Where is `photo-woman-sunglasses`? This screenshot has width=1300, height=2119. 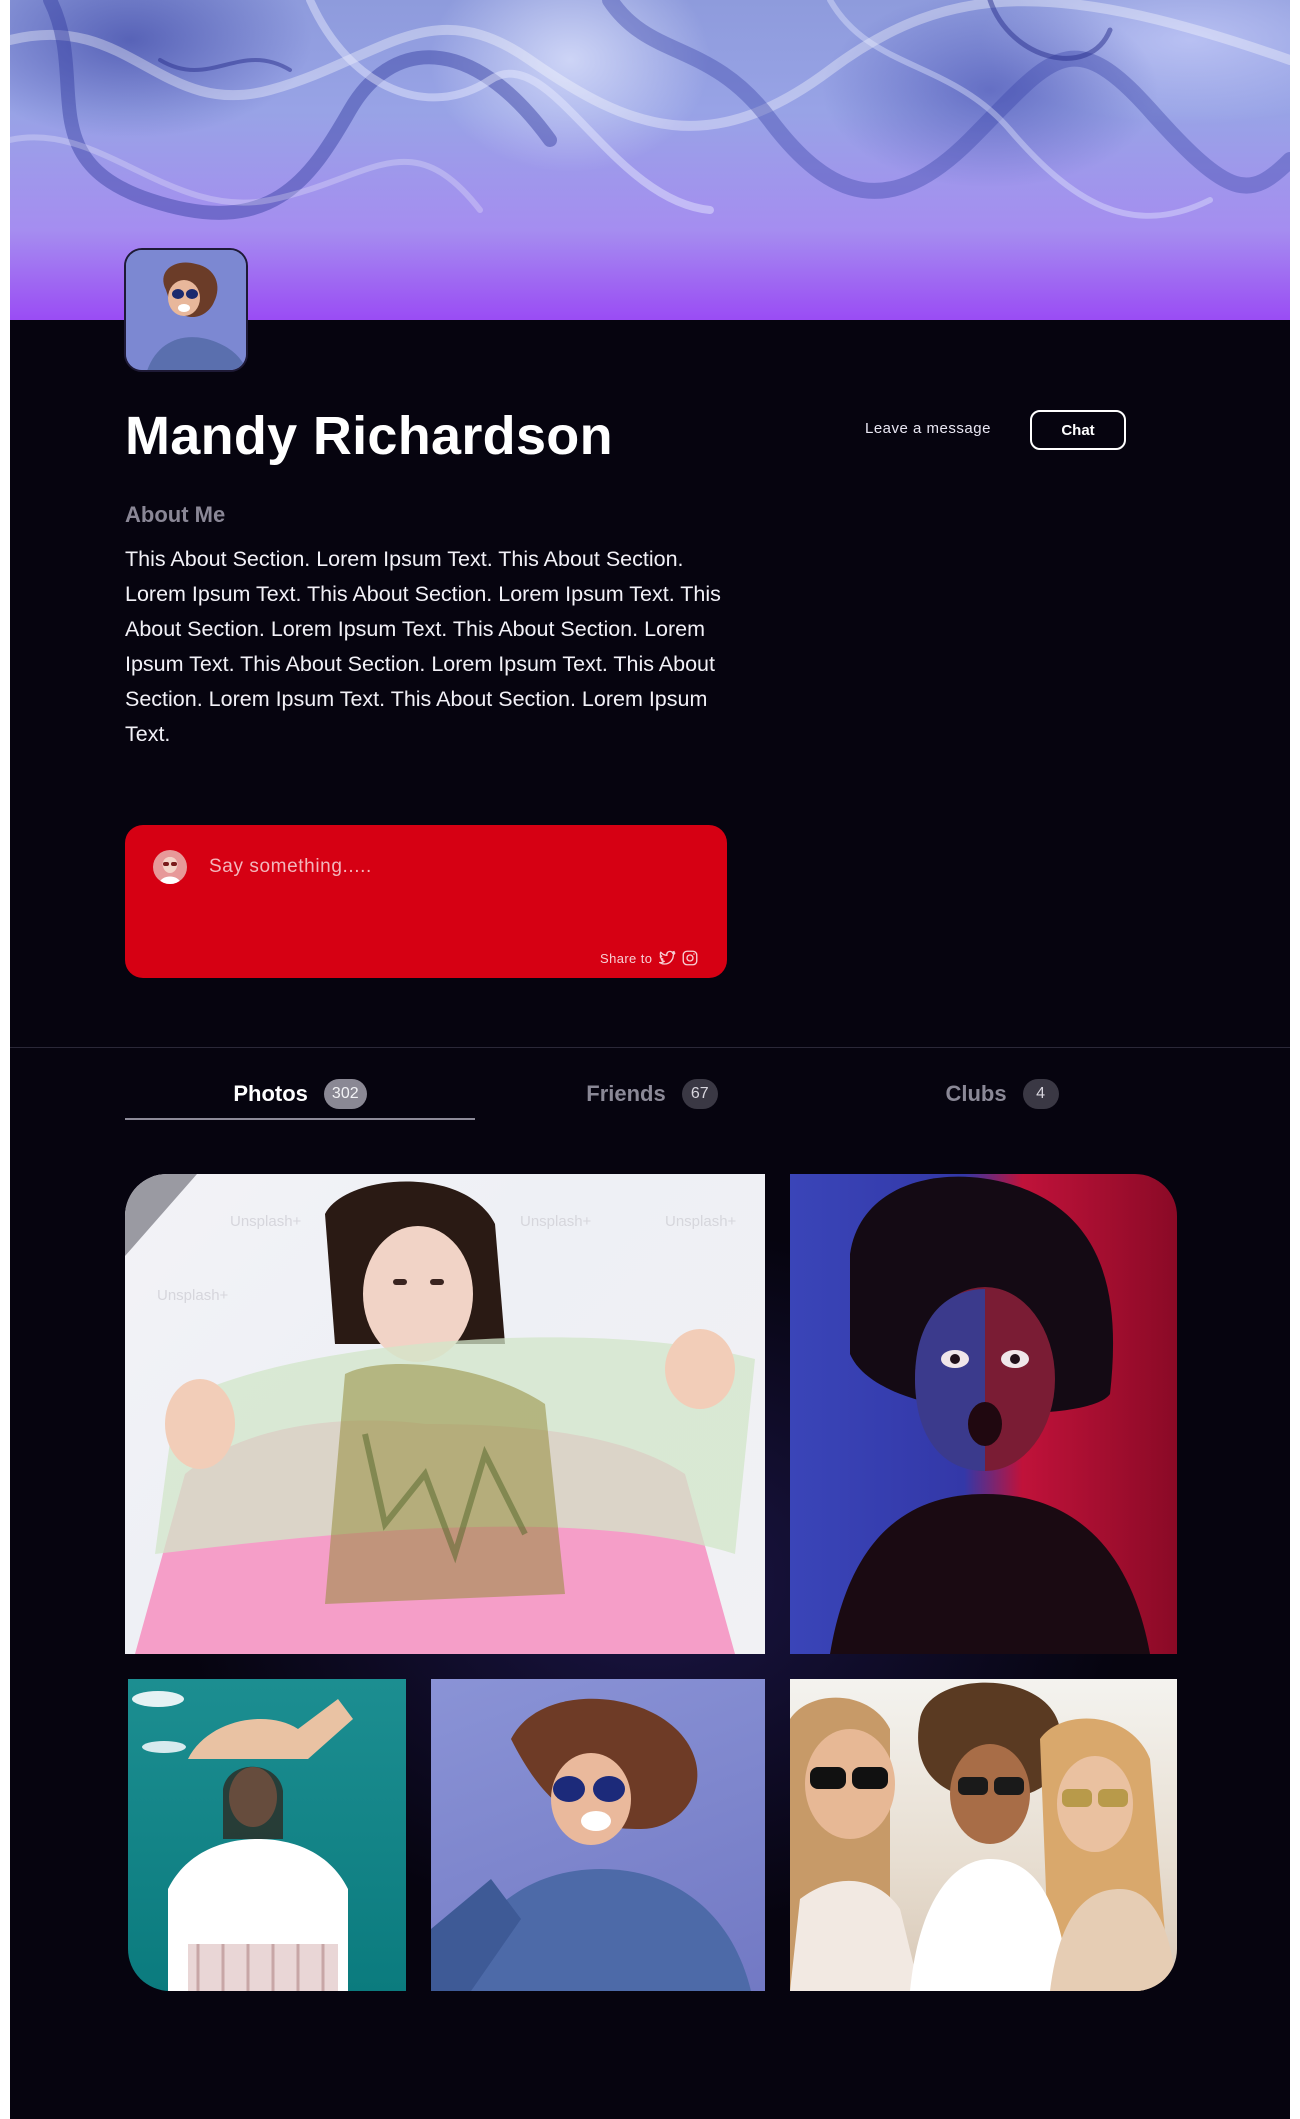 photo-woman-sunglasses is located at coordinates (598, 1835).